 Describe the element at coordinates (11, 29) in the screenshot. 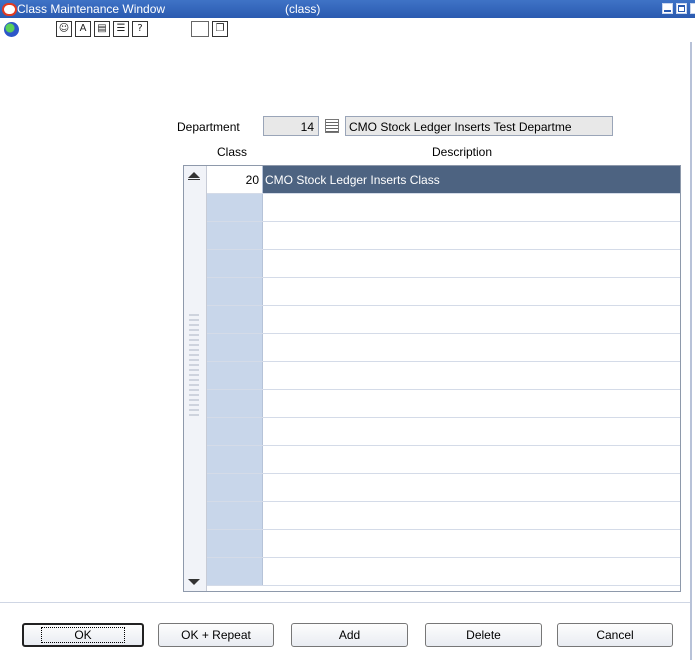

I see `globe-icon` at that location.